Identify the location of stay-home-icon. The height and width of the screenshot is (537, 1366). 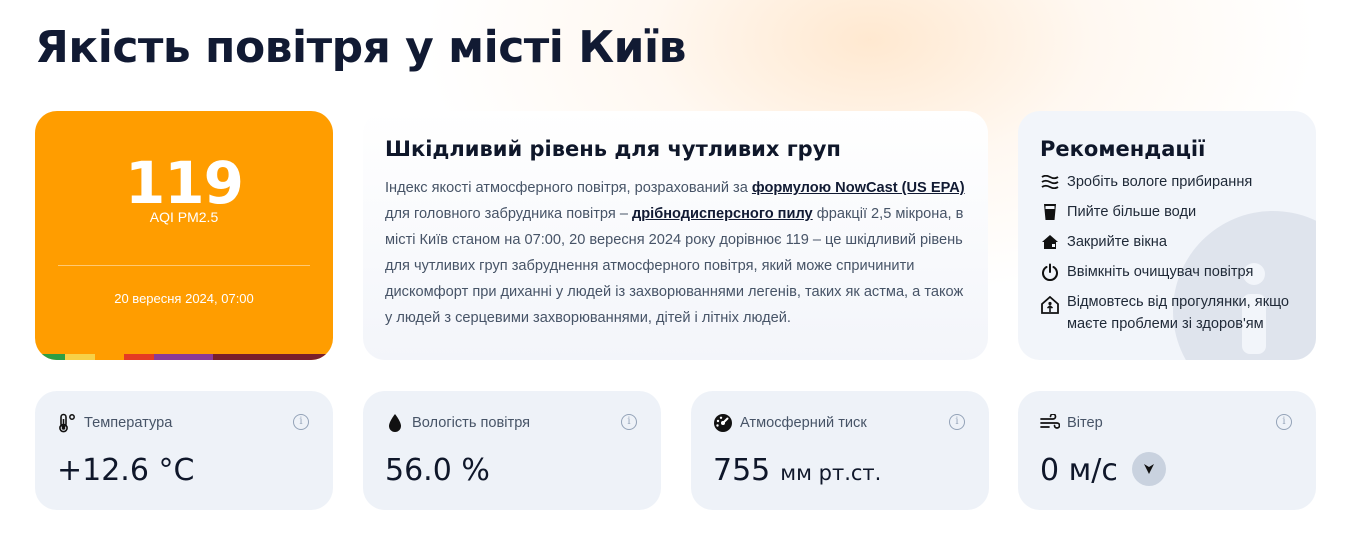
(1050, 305).